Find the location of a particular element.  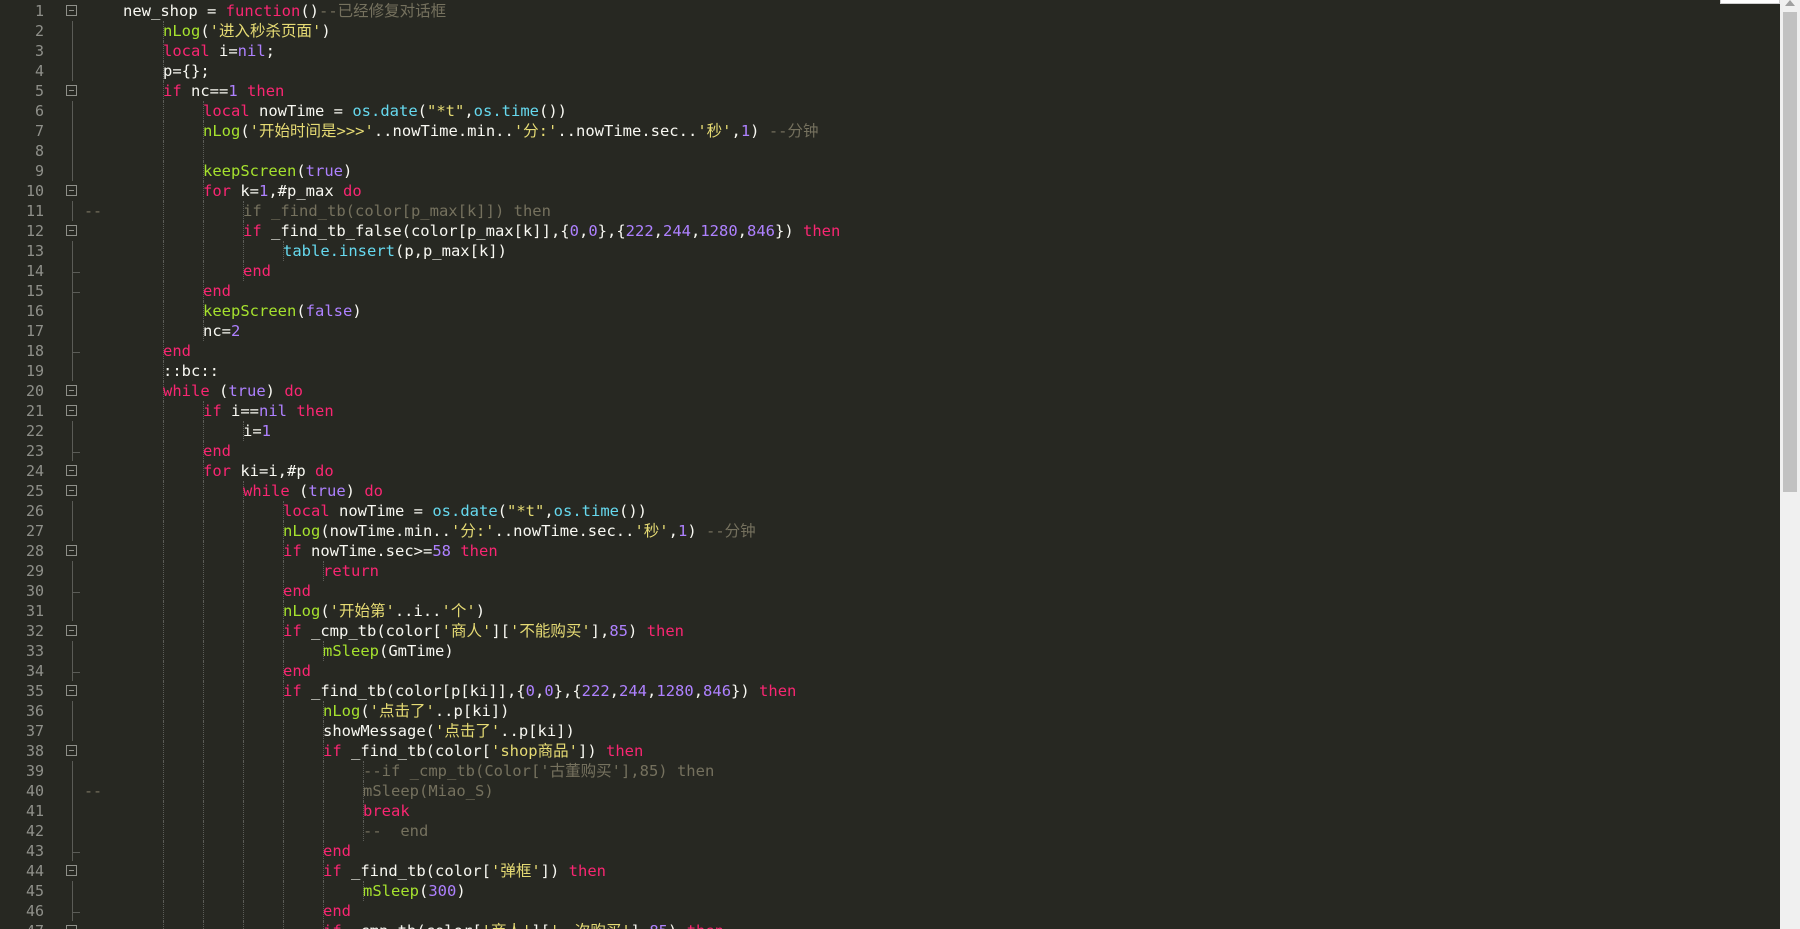

code-line: local i=nil; is located at coordinates (219, 51).